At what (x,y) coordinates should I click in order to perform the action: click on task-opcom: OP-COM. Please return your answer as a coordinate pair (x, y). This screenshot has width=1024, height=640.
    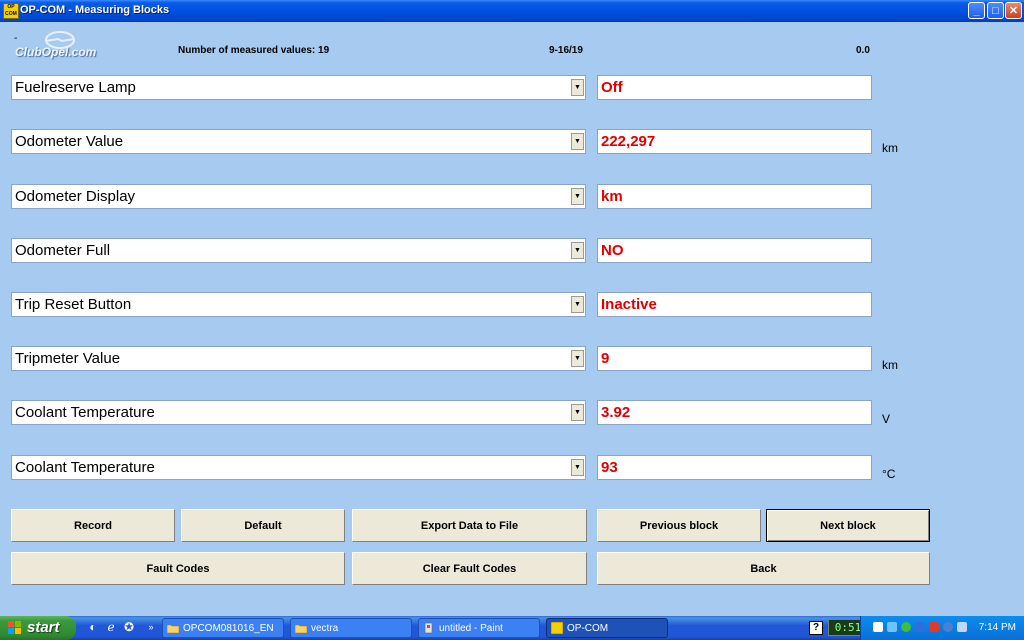
    Looking at the image, I should click on (607, 628).